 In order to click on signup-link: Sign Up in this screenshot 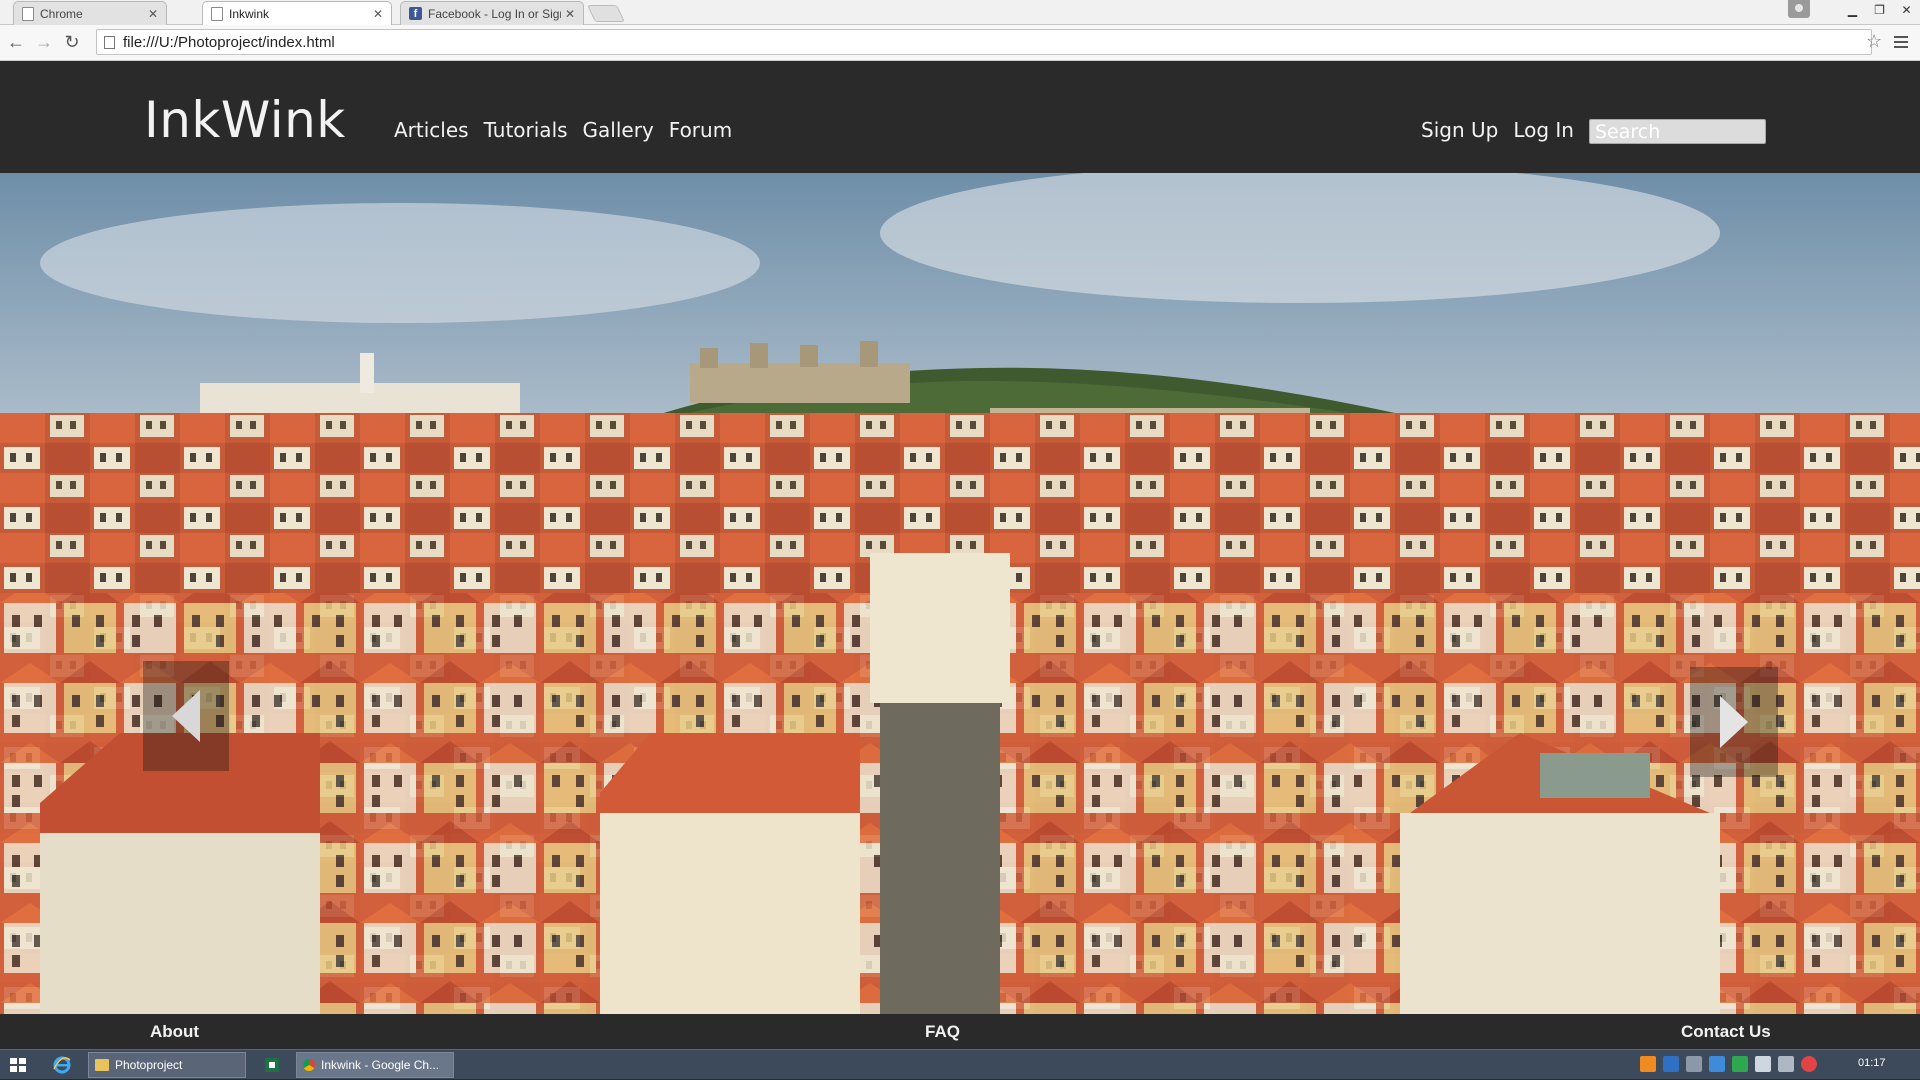, I will do `click(1459, 130)`.